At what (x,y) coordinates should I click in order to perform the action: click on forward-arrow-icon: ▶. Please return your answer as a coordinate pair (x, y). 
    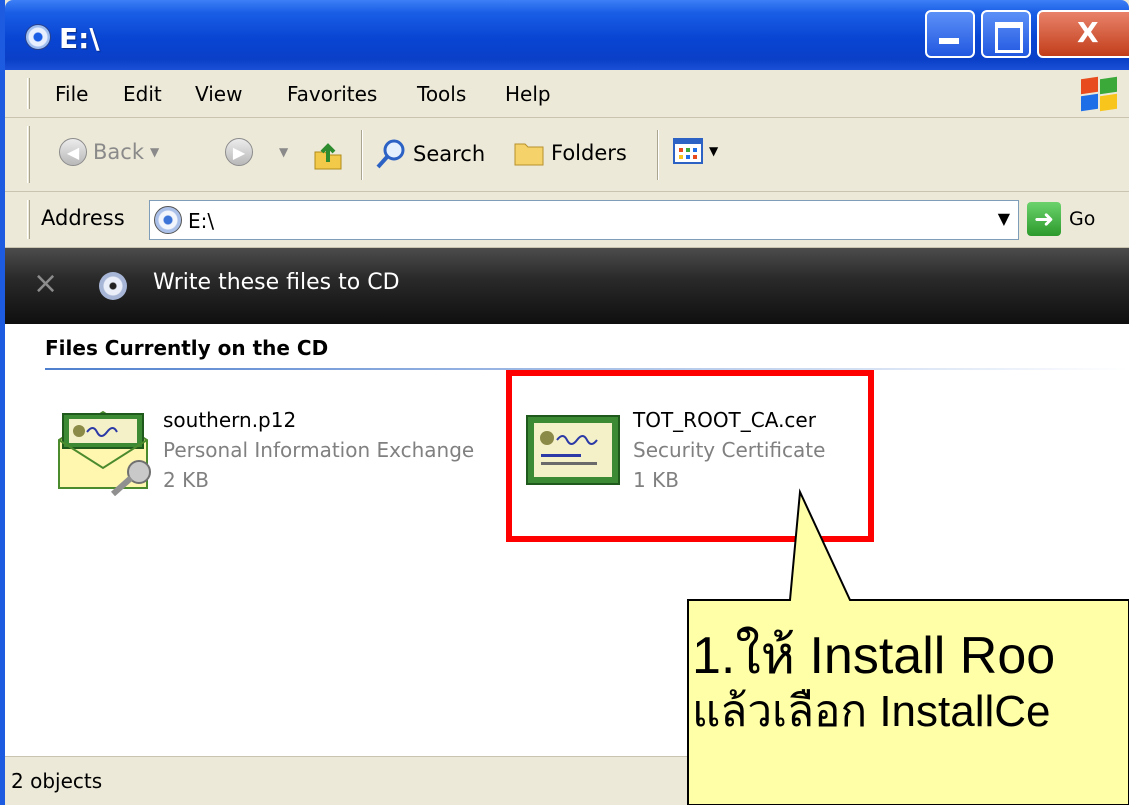
    Looking at the image, I should click on (239, 152).